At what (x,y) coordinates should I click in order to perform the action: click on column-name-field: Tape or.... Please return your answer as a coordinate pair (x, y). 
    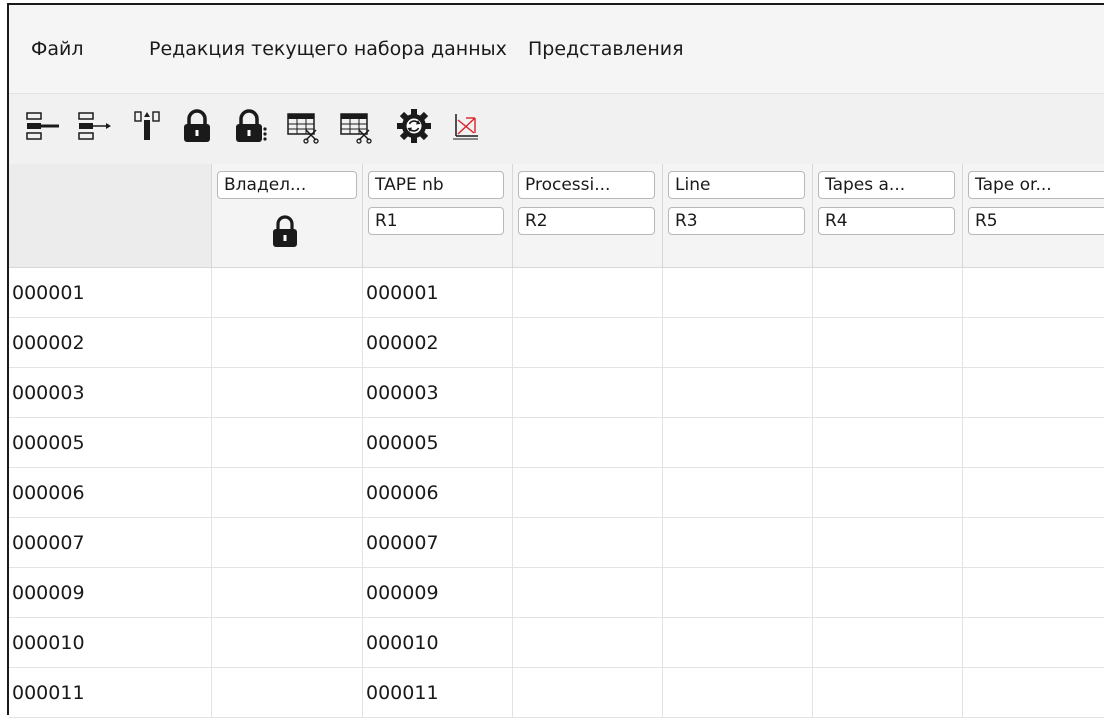
    Looking at the image, I should click on (1036, 185).